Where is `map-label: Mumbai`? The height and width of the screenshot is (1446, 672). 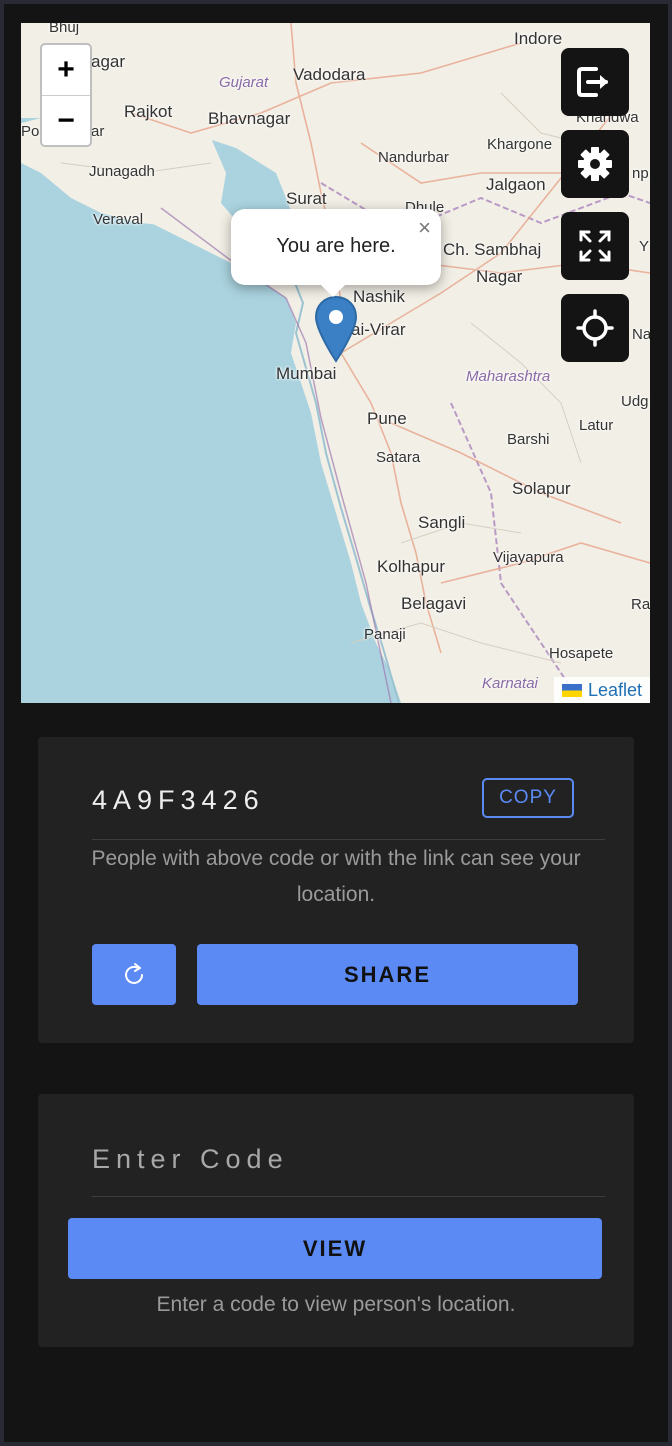 map-label: Mumbai is located at coordinates (306, 373).